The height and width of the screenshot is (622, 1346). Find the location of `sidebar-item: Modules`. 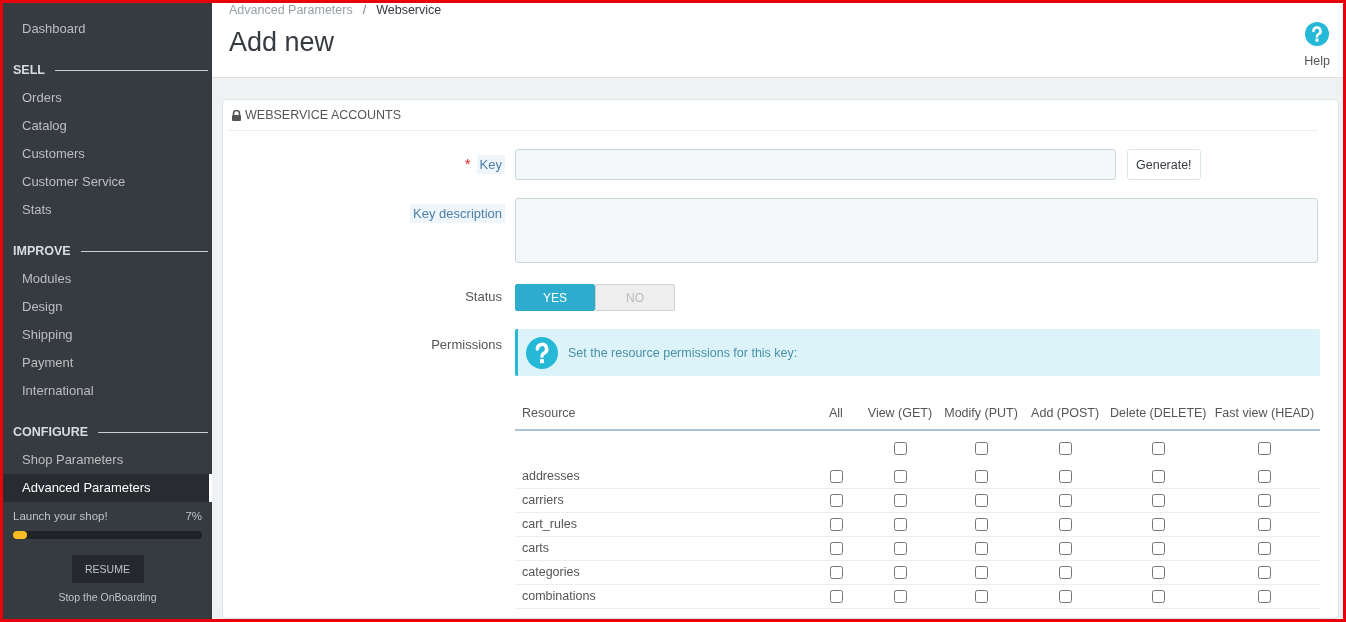

sidebar-item: Modules is located at coordinates (107, 279).